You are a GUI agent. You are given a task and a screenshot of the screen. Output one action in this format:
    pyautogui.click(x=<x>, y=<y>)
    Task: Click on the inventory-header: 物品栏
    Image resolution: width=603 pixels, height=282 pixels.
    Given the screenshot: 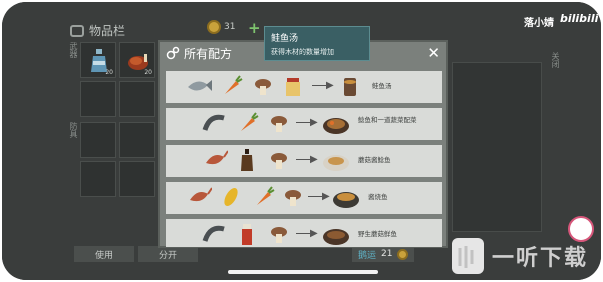 What is the action you would take?
    pyautogui.click(x=97, y=30)
    